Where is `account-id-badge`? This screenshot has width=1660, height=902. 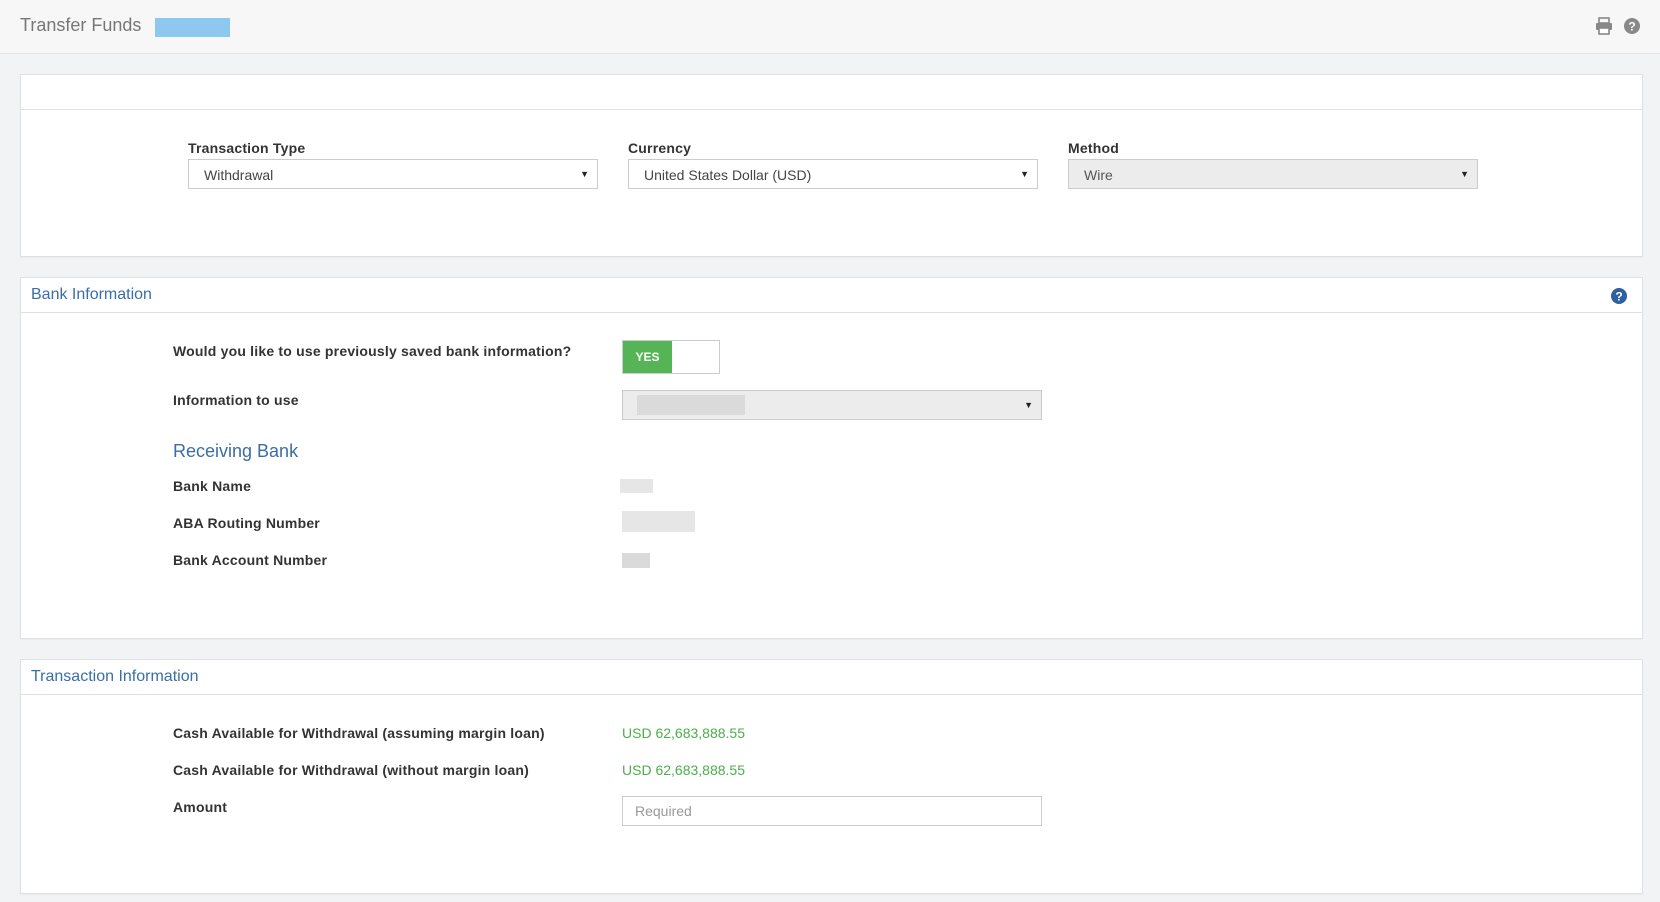 account-id-badge is located at coordinates (192, 27).